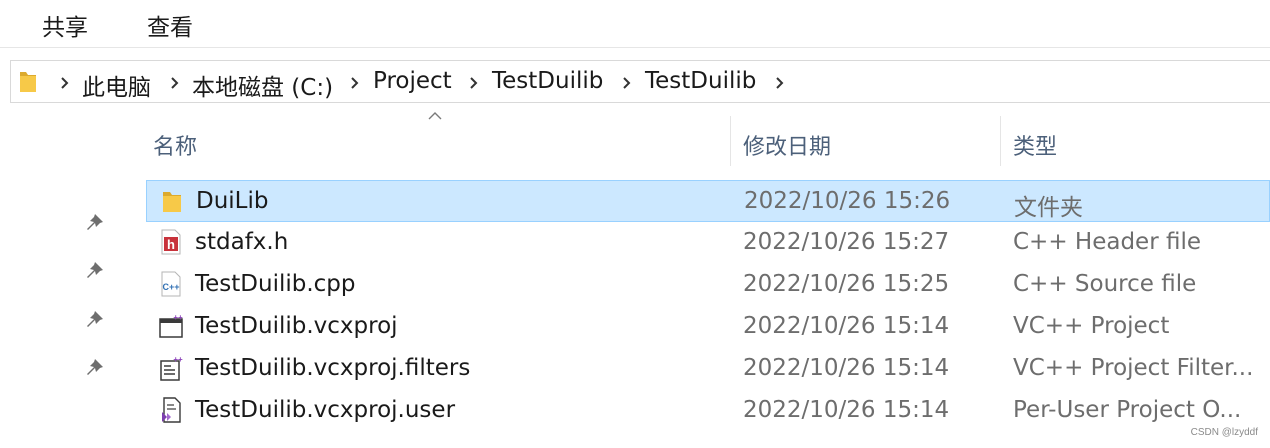  Describe the element at coordinates (1107, 242) in the screenshot. I see `file-type: C++ Header file` at that location.